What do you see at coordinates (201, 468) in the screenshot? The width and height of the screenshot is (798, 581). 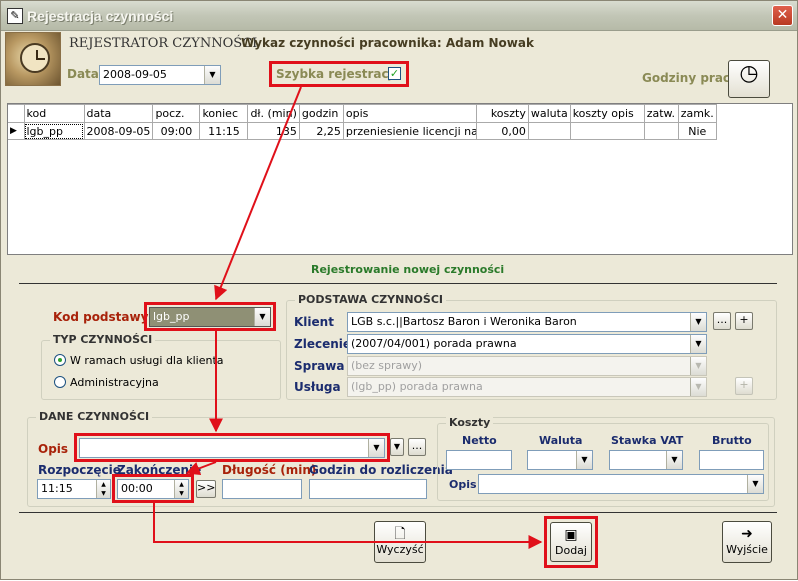 I see `arrow-opis-to-end` at bounding box center [201, 468].